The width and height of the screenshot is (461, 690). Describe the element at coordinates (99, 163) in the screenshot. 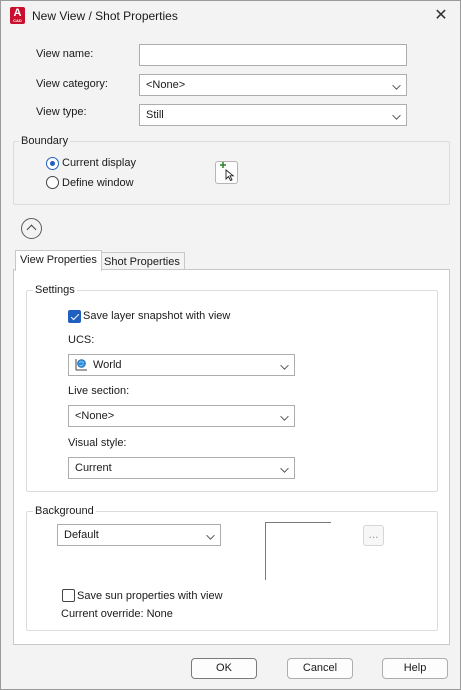

I see `current-display-label: Current display` at that location.